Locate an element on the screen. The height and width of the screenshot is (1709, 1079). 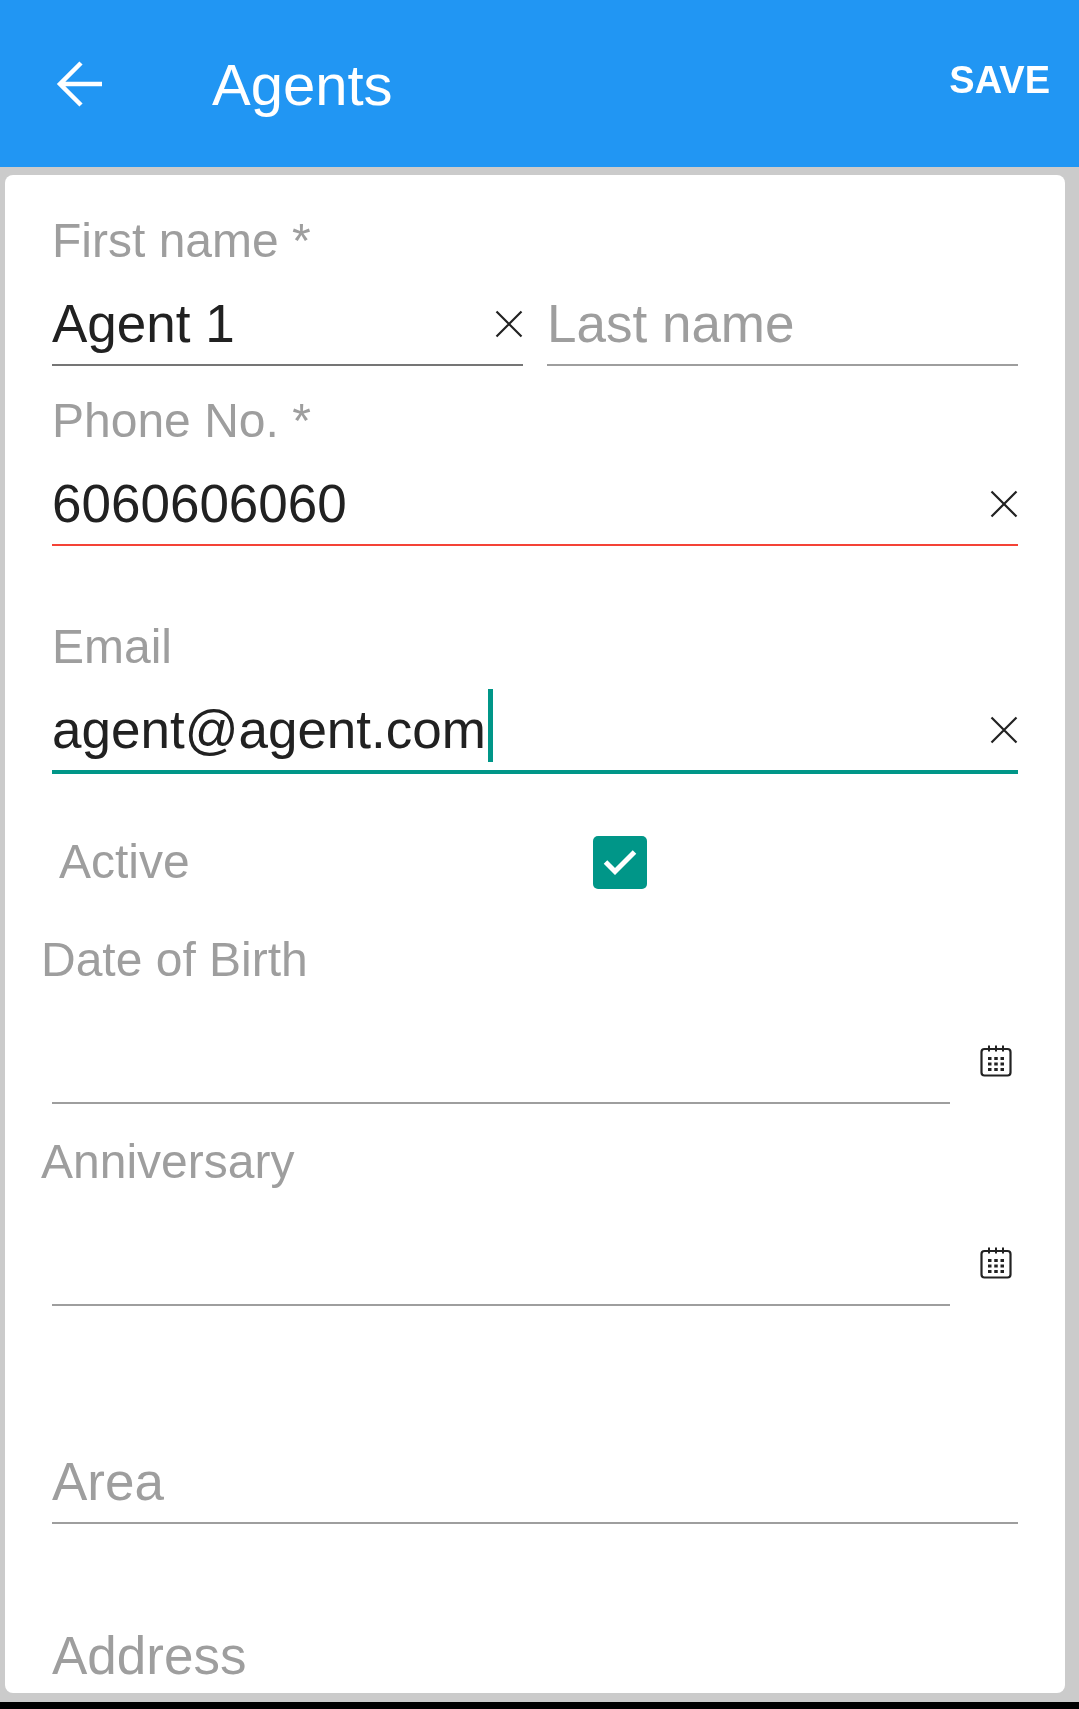
text-field: Agent 1 is located at coordinates (287, 330).